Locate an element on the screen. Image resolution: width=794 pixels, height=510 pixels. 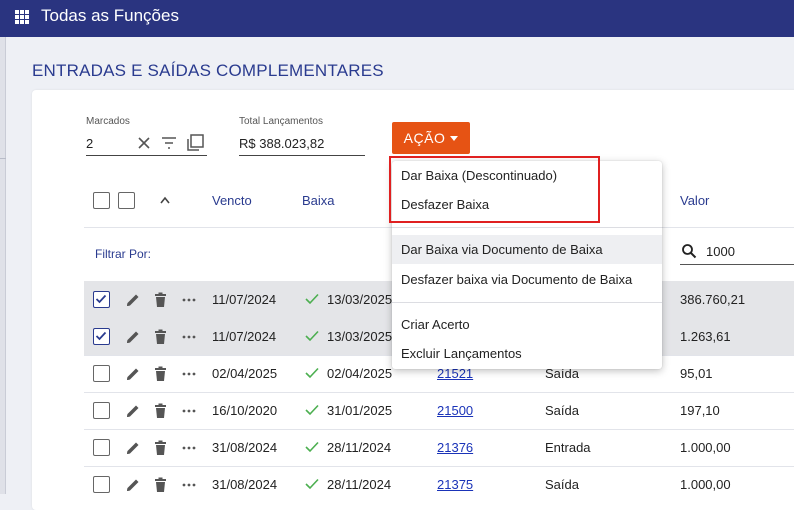
select-all-checkbox is located at coordinates (101, 200).